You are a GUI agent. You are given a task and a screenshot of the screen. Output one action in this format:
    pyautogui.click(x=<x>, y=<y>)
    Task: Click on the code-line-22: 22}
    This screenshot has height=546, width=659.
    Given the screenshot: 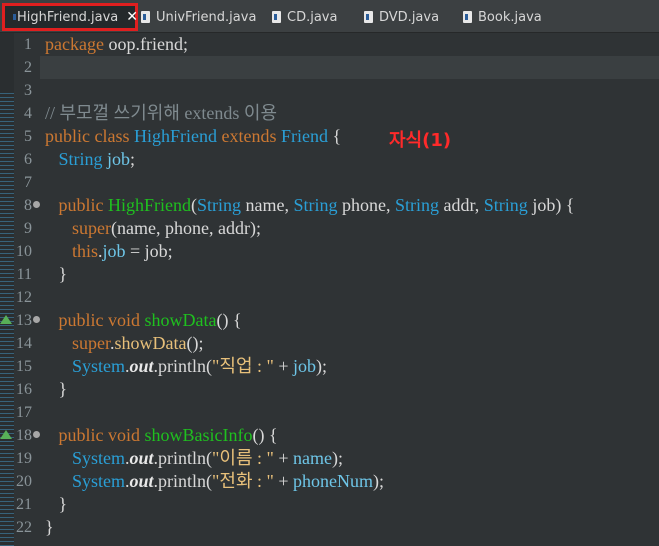 What is the action you would take?
    pyautogui.click(x=329, y=527)
    